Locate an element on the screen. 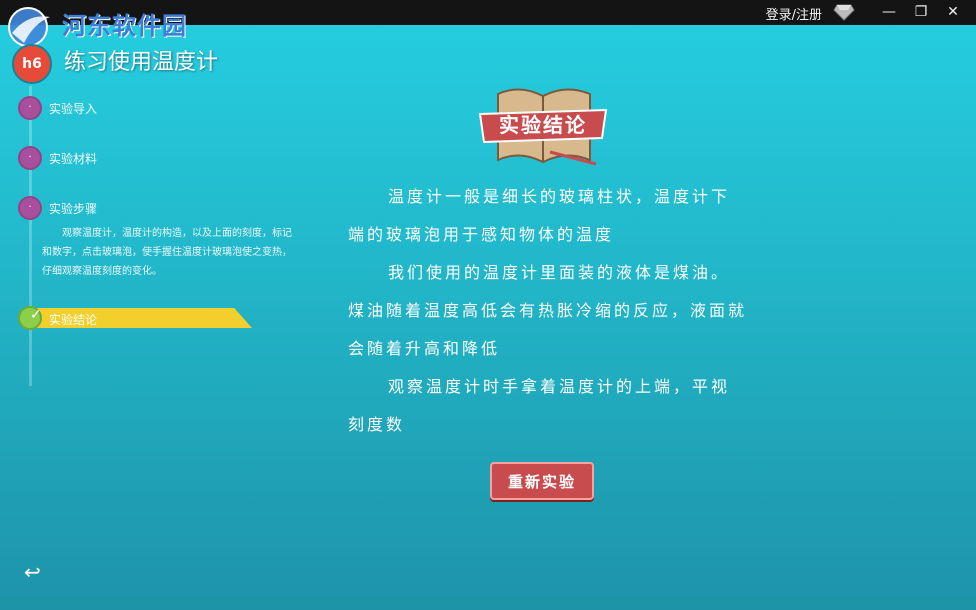  restart-experiment-button: 重新实验 is located at coordinates (542, 481).